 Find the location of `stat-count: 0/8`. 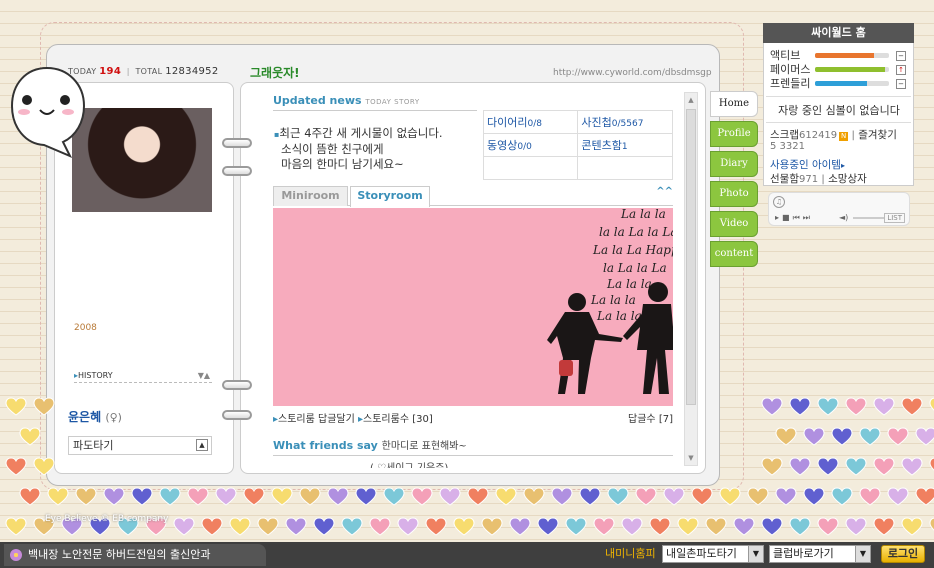

stat-count: 0/8 is located at coordinates (534, 124).